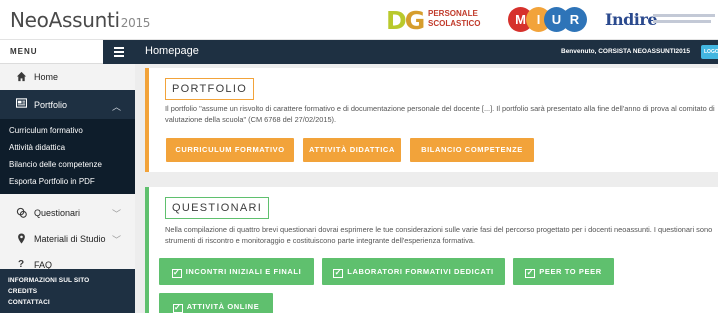 This screenshot has width=718, height=313. Describe the element at coordinates (57, 213) in the screenshot. I see `sidebar-item-label: Questionari` at that location.